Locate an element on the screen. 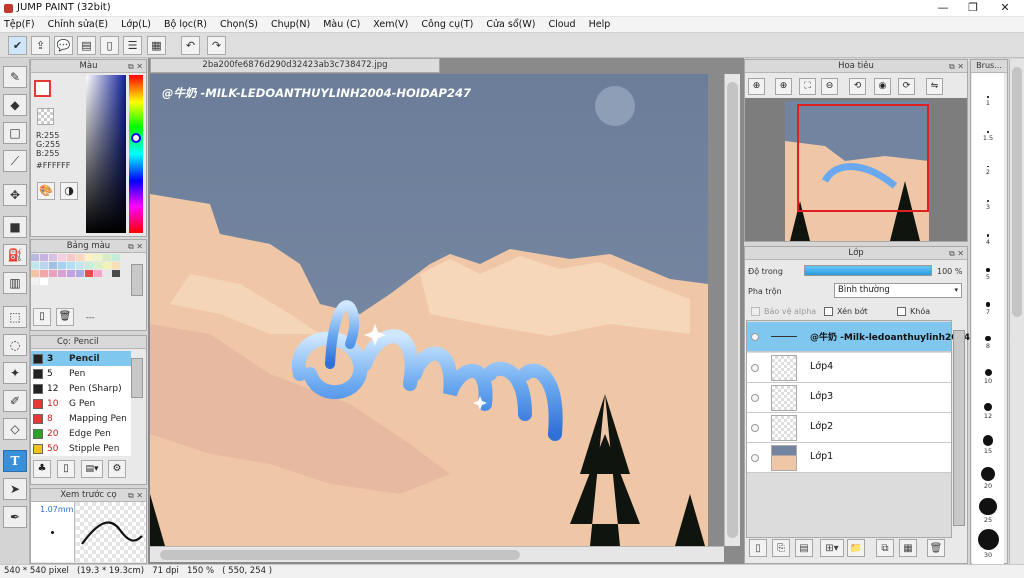 The height and width of the screenshot is (578, 1024). merge-down-icon: ⧉ is located at coordinates (885, 548).